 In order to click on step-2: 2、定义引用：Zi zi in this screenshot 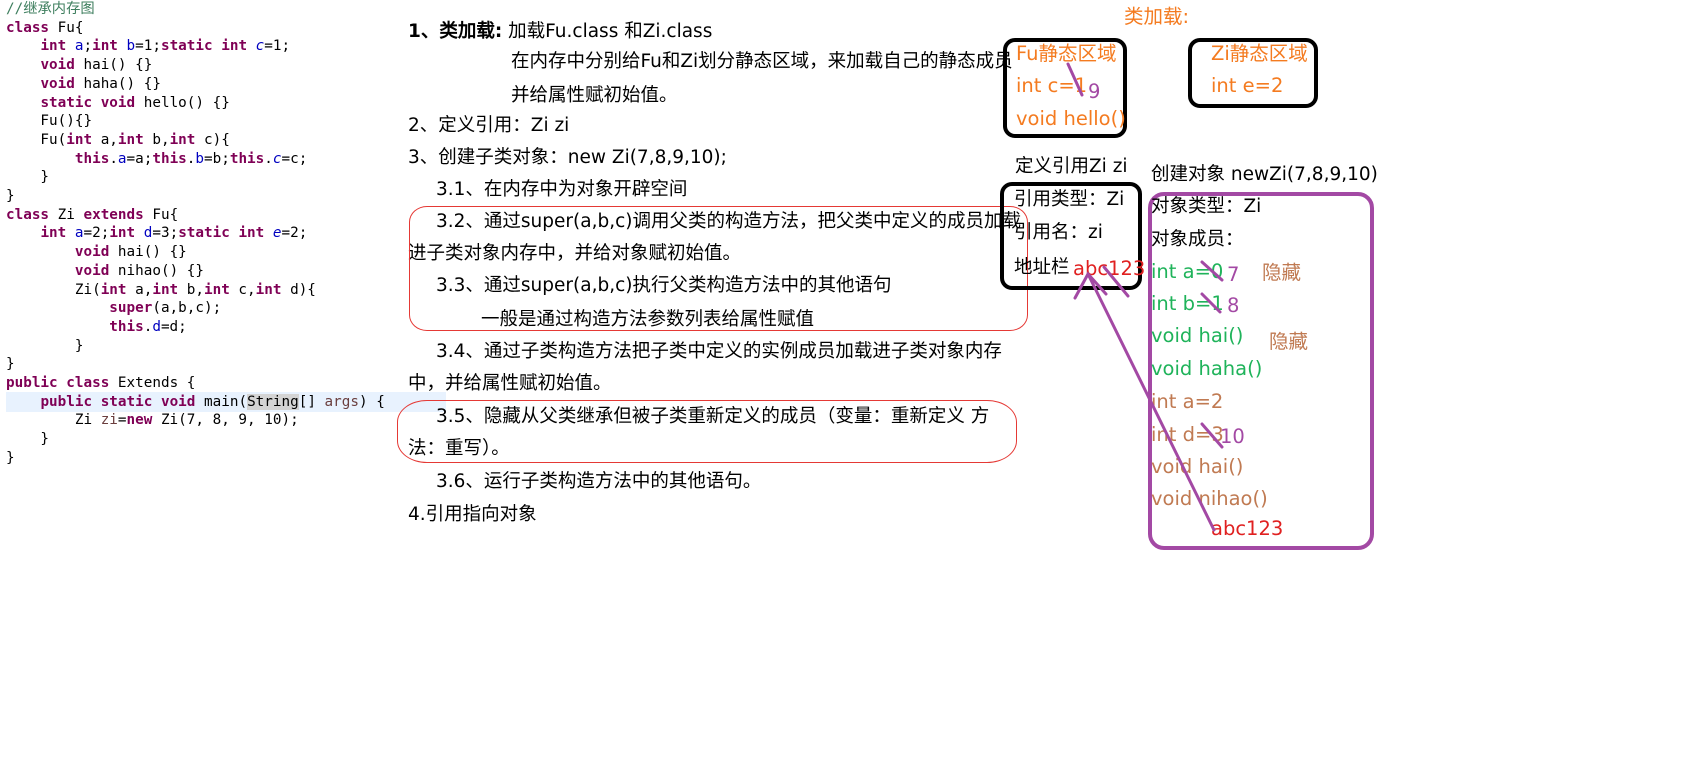, I will do `click(489, 125)`.